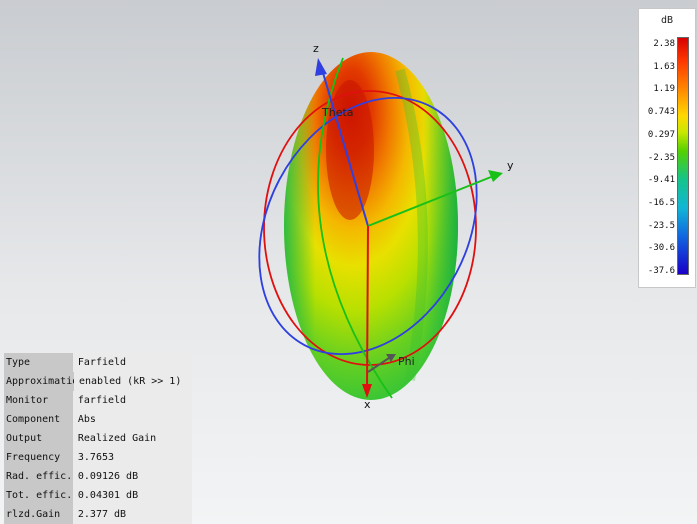  I want to click on legend-tick-label: -2.35, so click(661, 157).